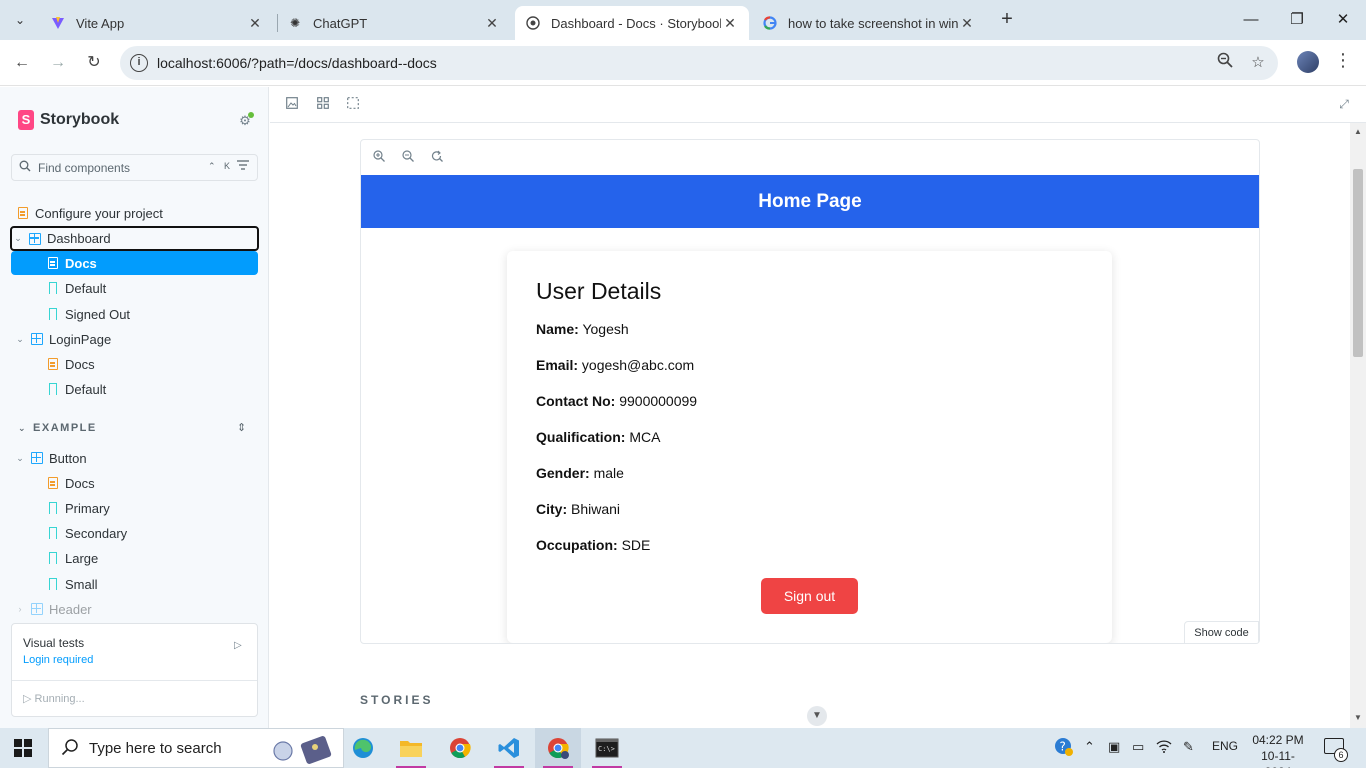  I want to click on zoom-icon, so click(1225, 63).